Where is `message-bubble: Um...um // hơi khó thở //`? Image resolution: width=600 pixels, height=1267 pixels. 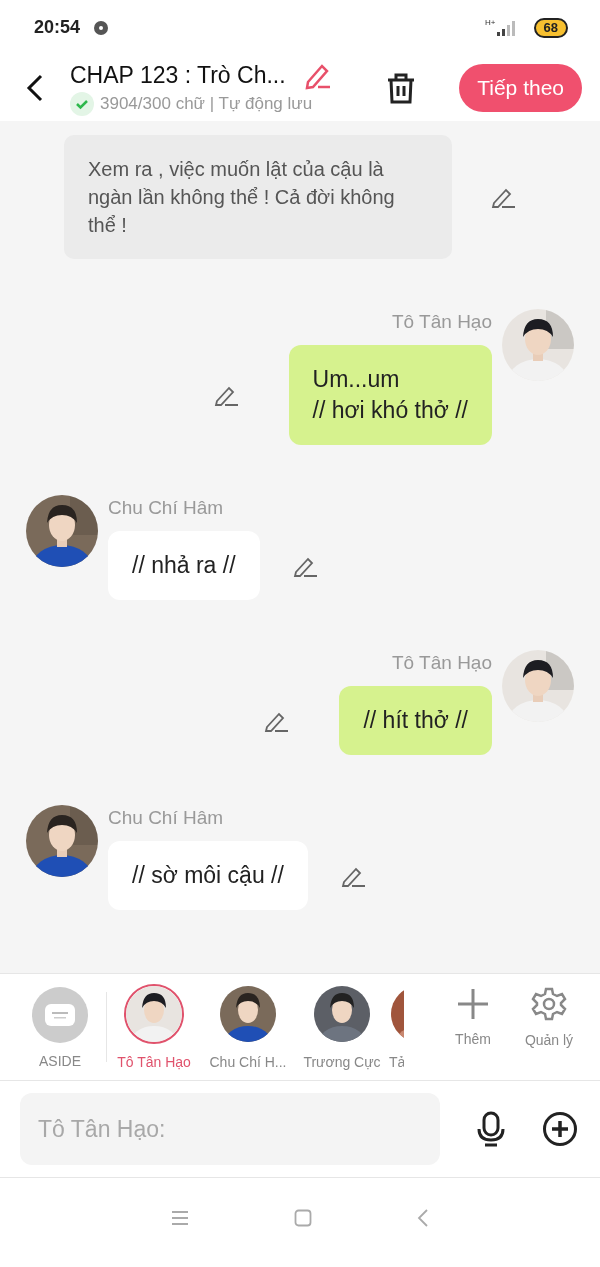 message-bubble: Um...um // hơi khó thở // is located at coordinates (390, 395).